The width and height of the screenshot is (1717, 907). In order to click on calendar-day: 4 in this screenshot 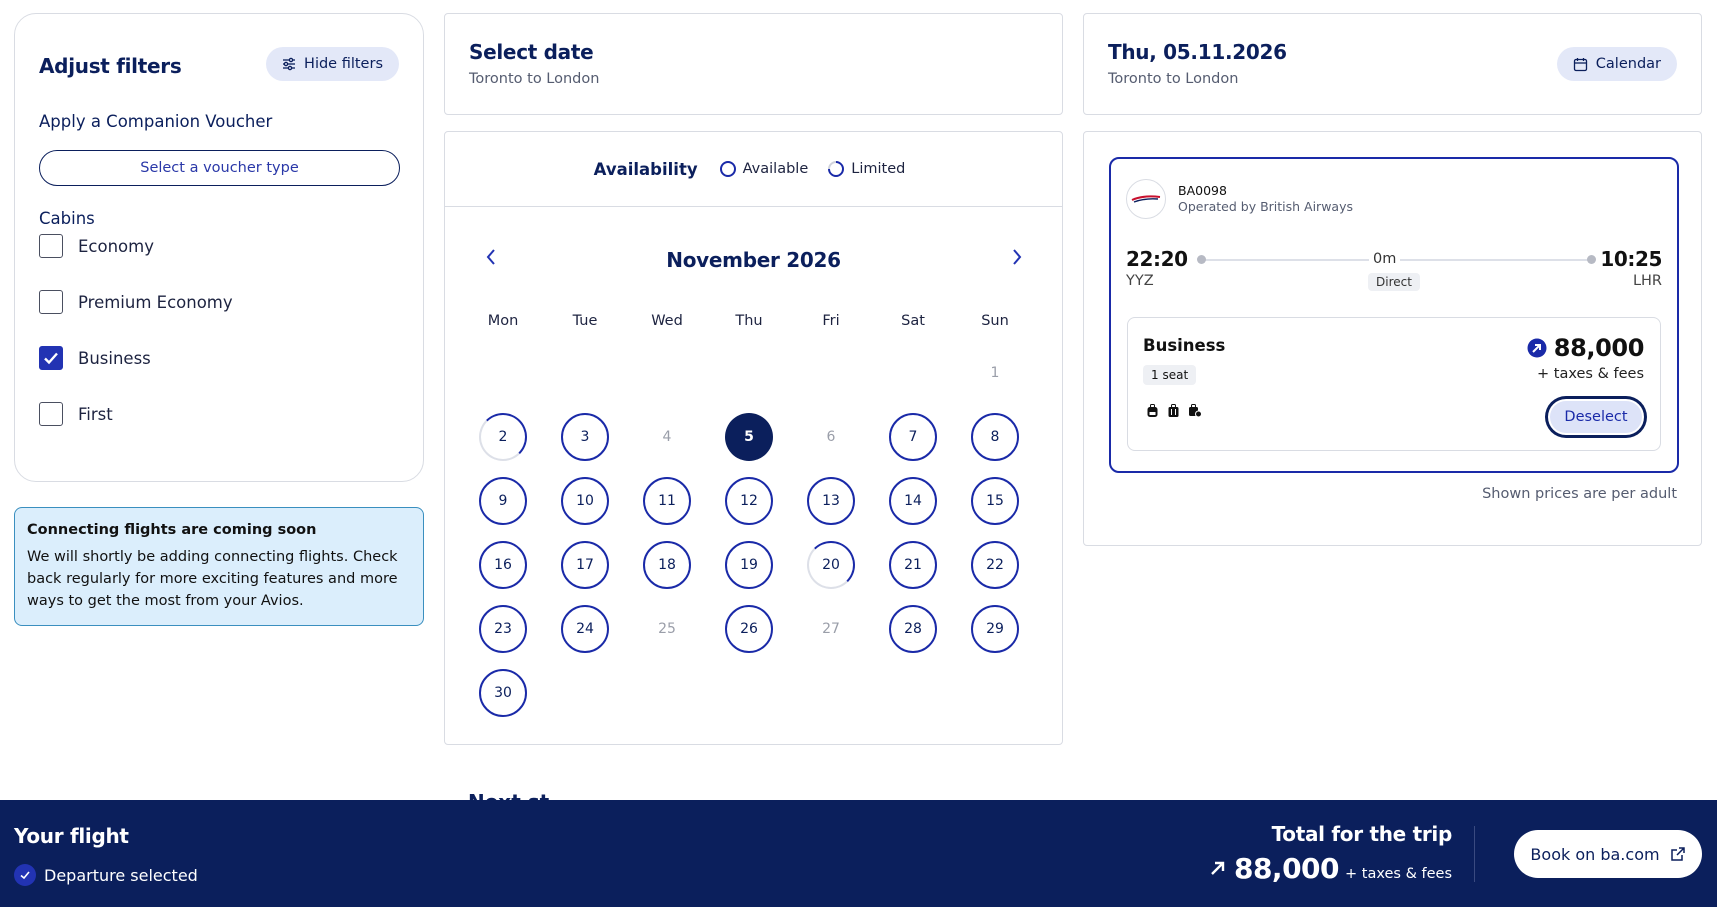, I will do `click(667, 437)`.